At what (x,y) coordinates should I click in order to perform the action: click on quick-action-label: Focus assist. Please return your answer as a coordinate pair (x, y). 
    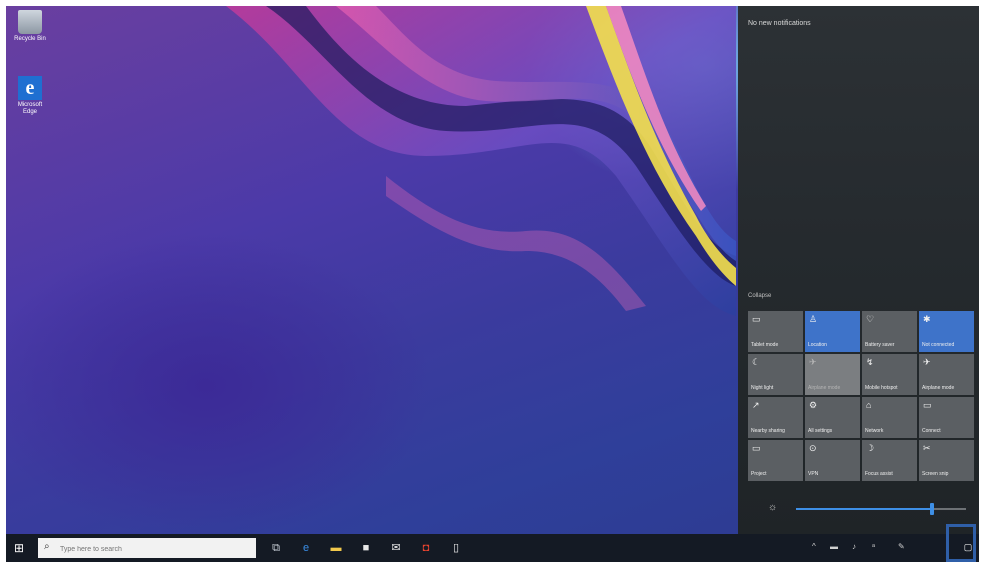
    Looking at the image, I should click on (879, 474).